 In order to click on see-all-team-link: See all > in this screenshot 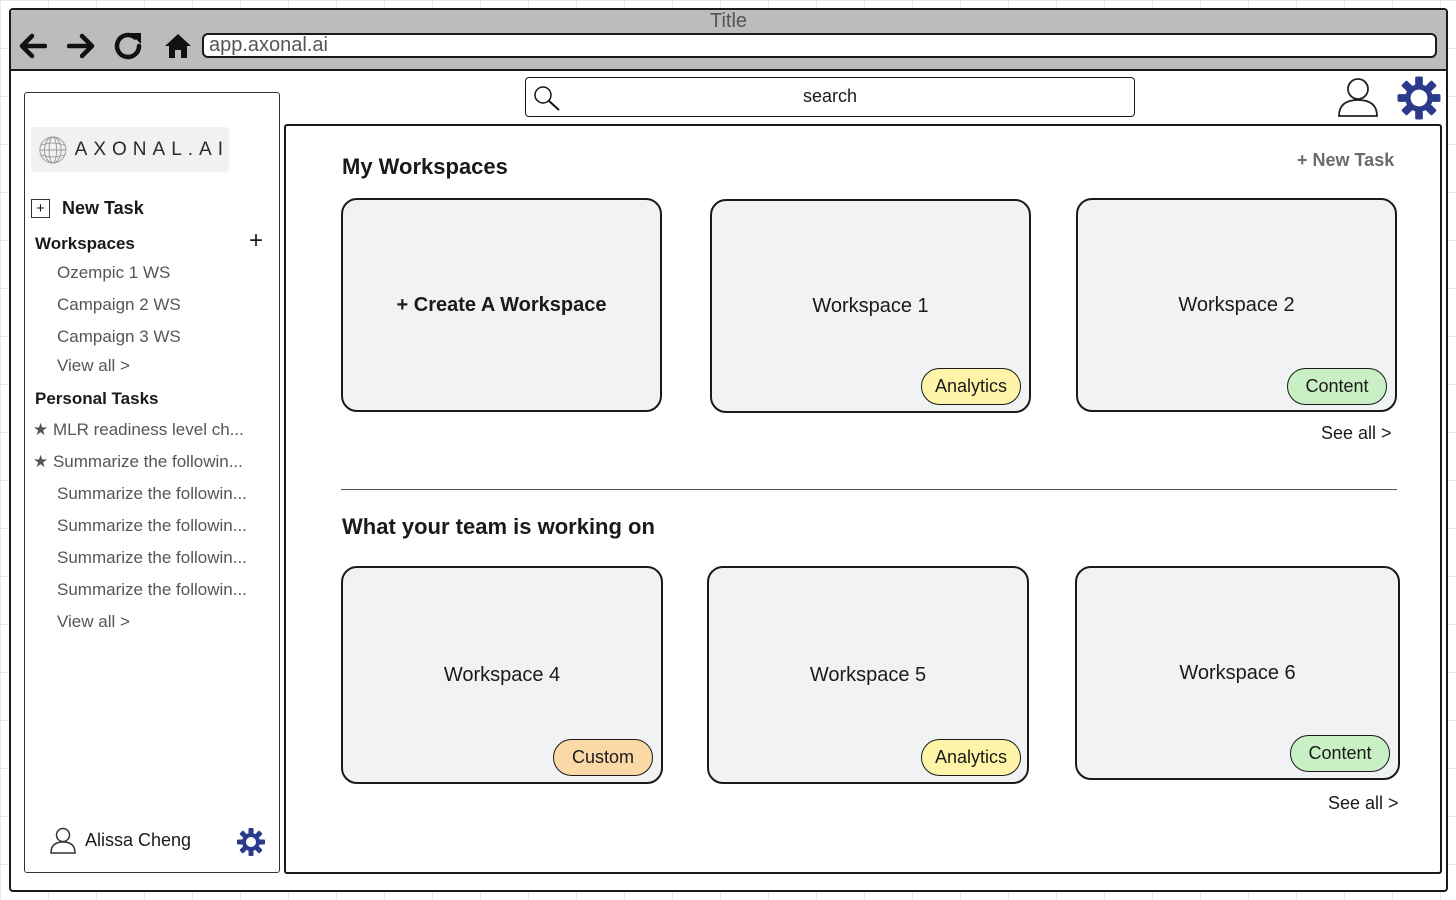, I will do `click(1363, 803)`.